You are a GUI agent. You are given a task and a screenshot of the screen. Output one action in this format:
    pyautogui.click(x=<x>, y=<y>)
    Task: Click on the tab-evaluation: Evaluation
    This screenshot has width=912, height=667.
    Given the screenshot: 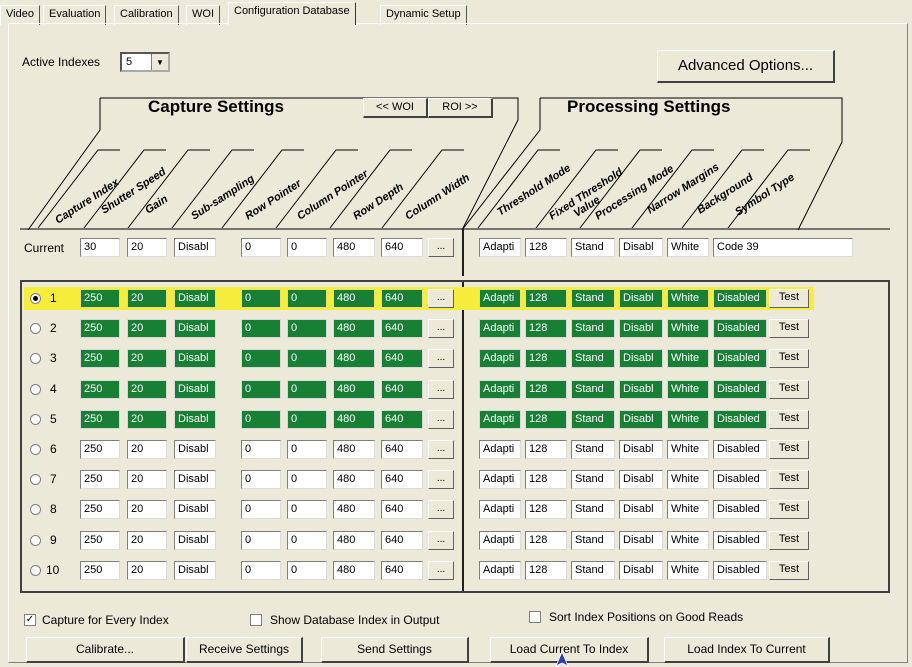 What is the action you would take?
    pyautogui.click(x=75, y=15)
    